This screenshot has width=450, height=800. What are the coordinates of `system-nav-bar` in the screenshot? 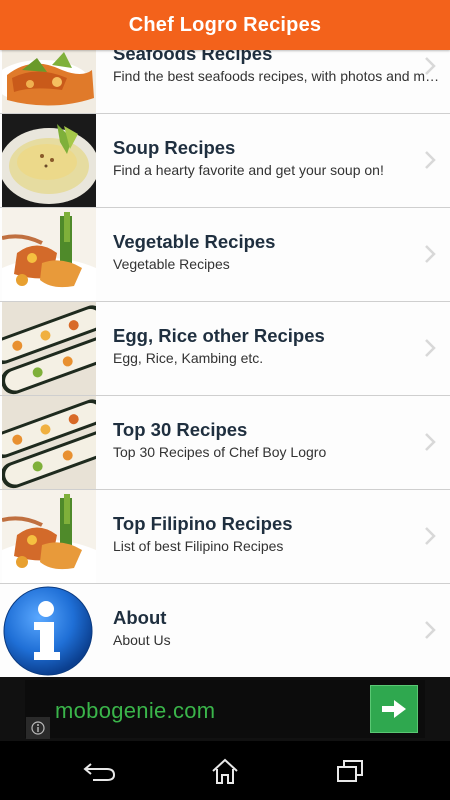 It's located at (225, 770).